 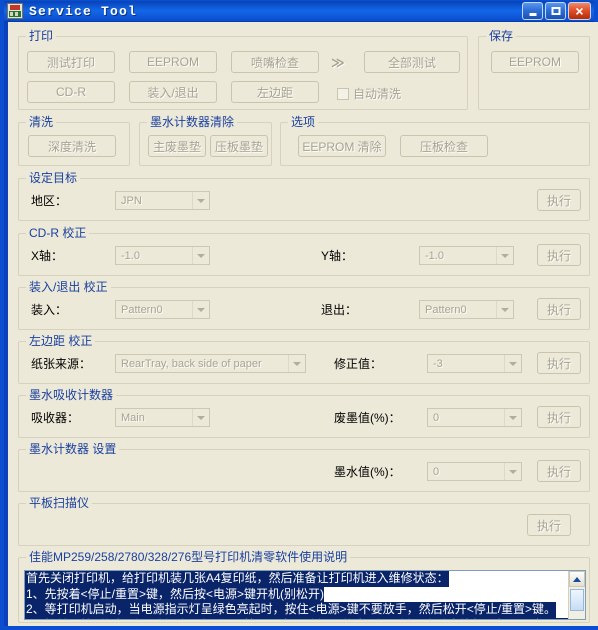 I want to click on ink-absorber-counter-group: 墨水吸收计数器 吸收器： Main 废墨值(%)： 0 执行, so click(x=304, y=413).